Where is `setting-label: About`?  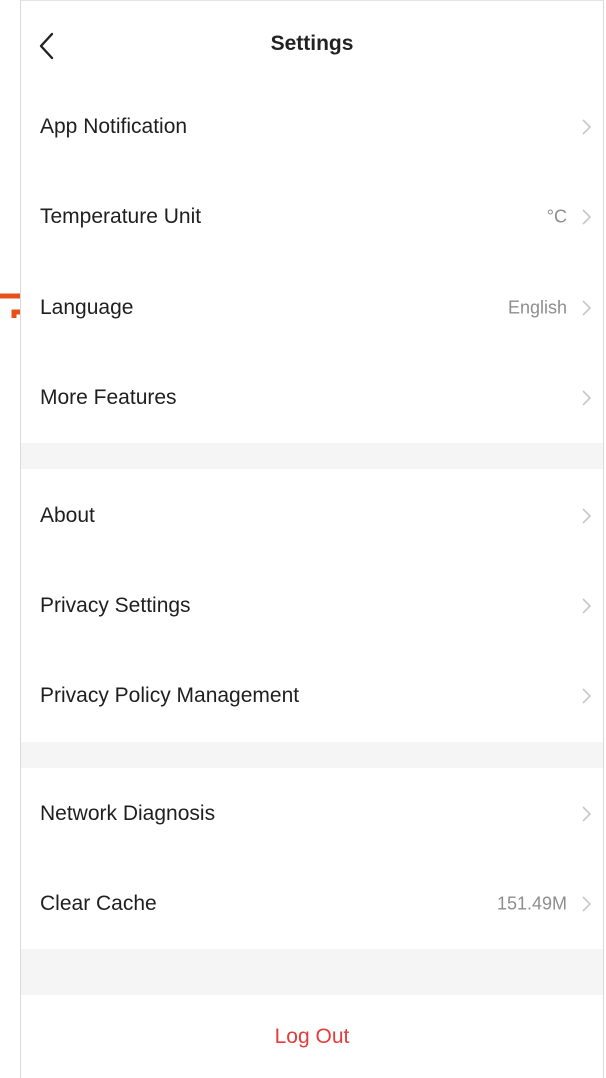 setting-label: About is located at coordinates (67, 515).